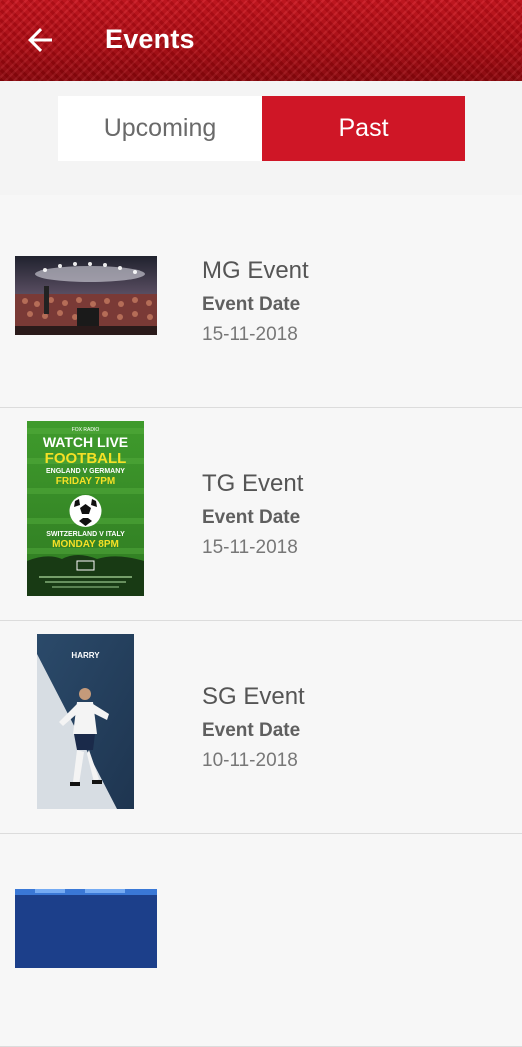 The image size is (522, 1047). What do you see at coordinates (261, 40) in the screenshot?
I see `app-bar: Events` at bounding box center [261, 40].